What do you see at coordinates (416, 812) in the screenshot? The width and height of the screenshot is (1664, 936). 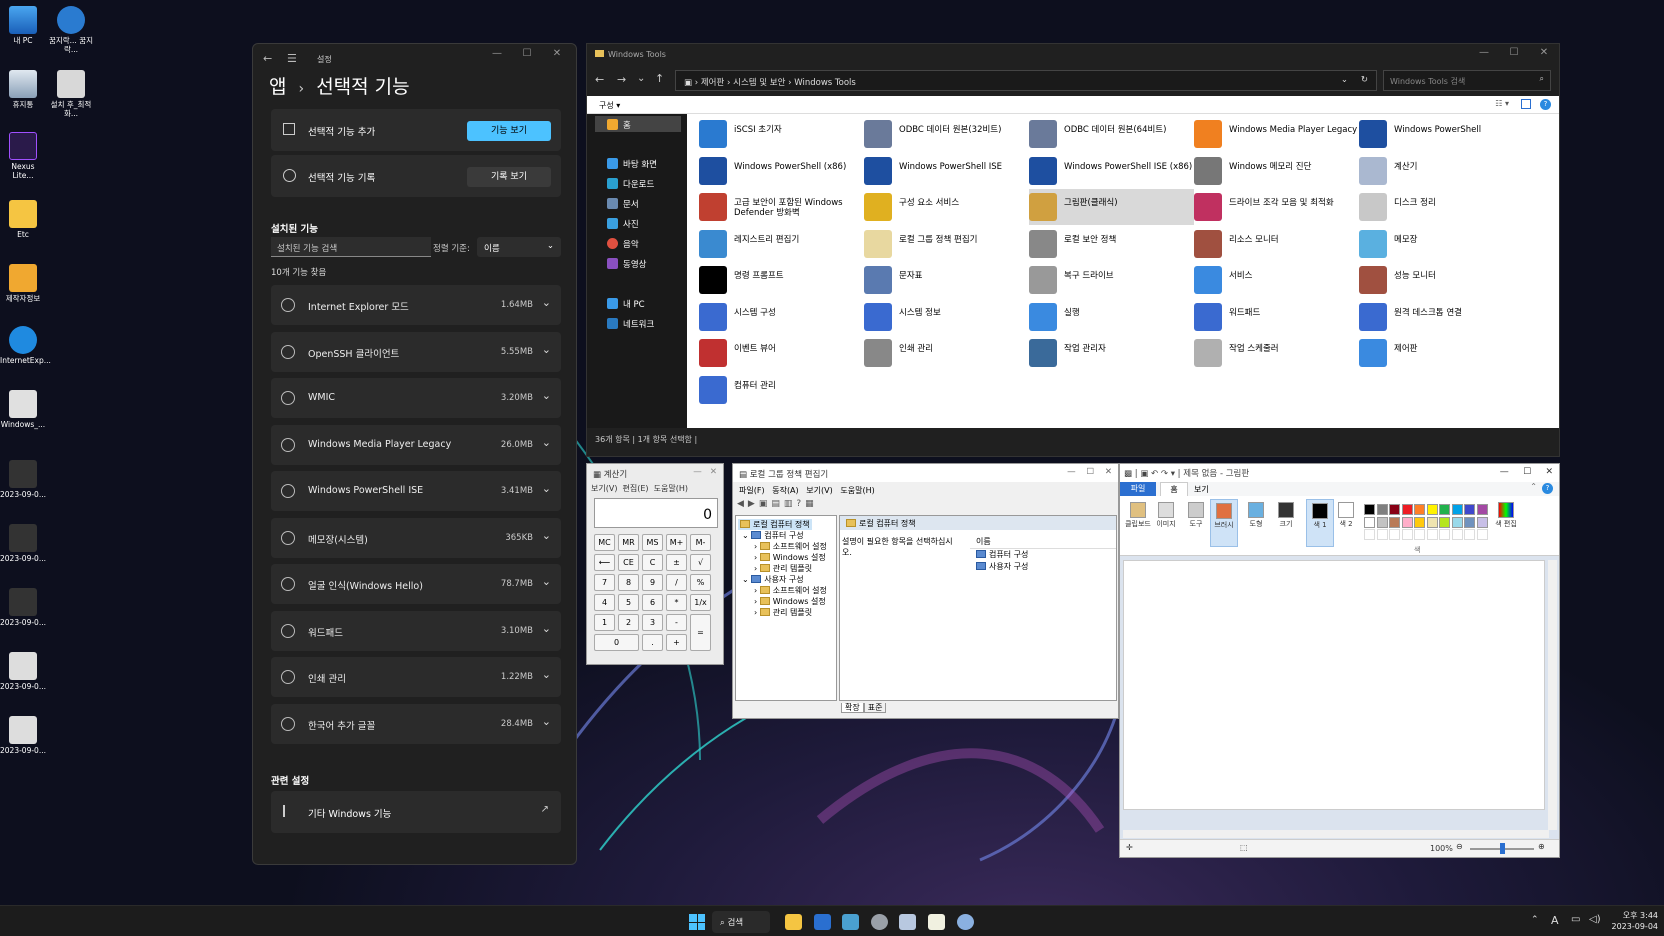 I see `related-windows-features: 기타 Windows 기능 ↗` at bounding box center [416, 812].